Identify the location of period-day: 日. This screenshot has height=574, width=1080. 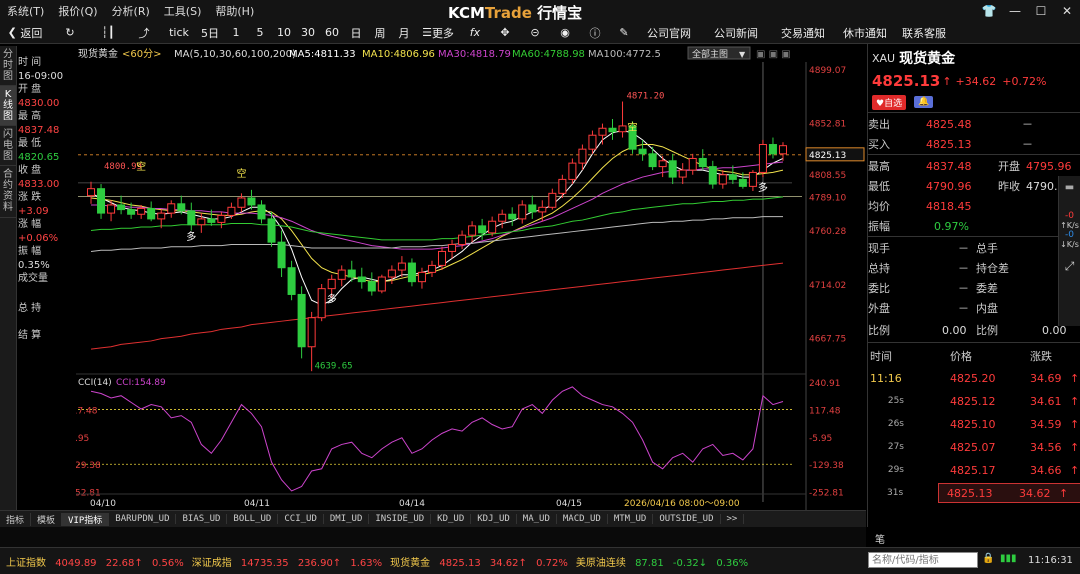
(356, 33).